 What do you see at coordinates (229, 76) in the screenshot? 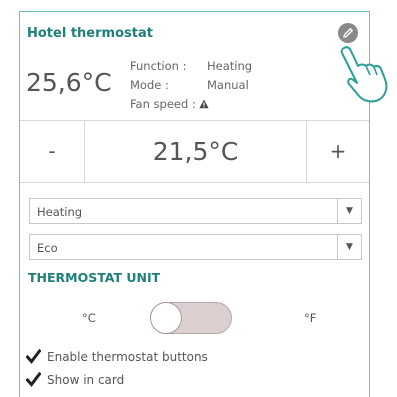
I see `info-values: Heating Manual` at bounding box center [229, 76].